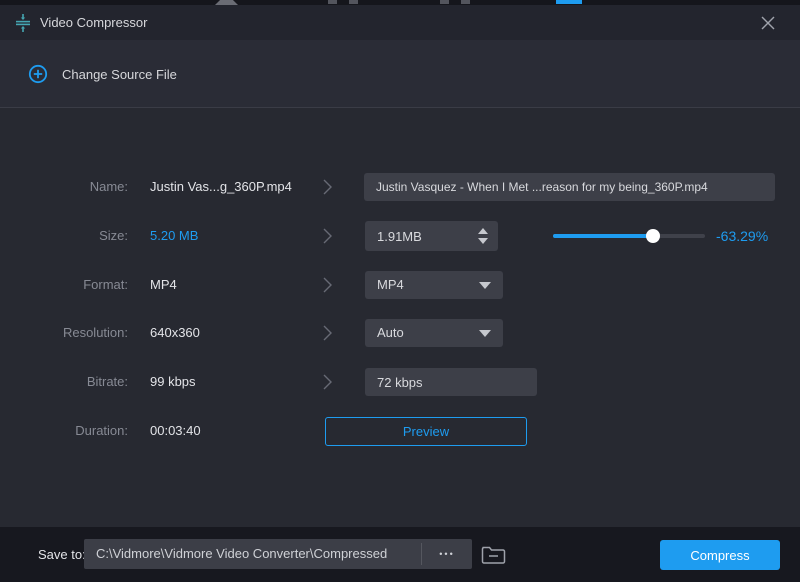 This screenshot has width=800, height=582. Describe the element at coordinates (221, 186) in the screenshot. I see `name-current-value: Justin Vas...g_360P.mp4` at that location.